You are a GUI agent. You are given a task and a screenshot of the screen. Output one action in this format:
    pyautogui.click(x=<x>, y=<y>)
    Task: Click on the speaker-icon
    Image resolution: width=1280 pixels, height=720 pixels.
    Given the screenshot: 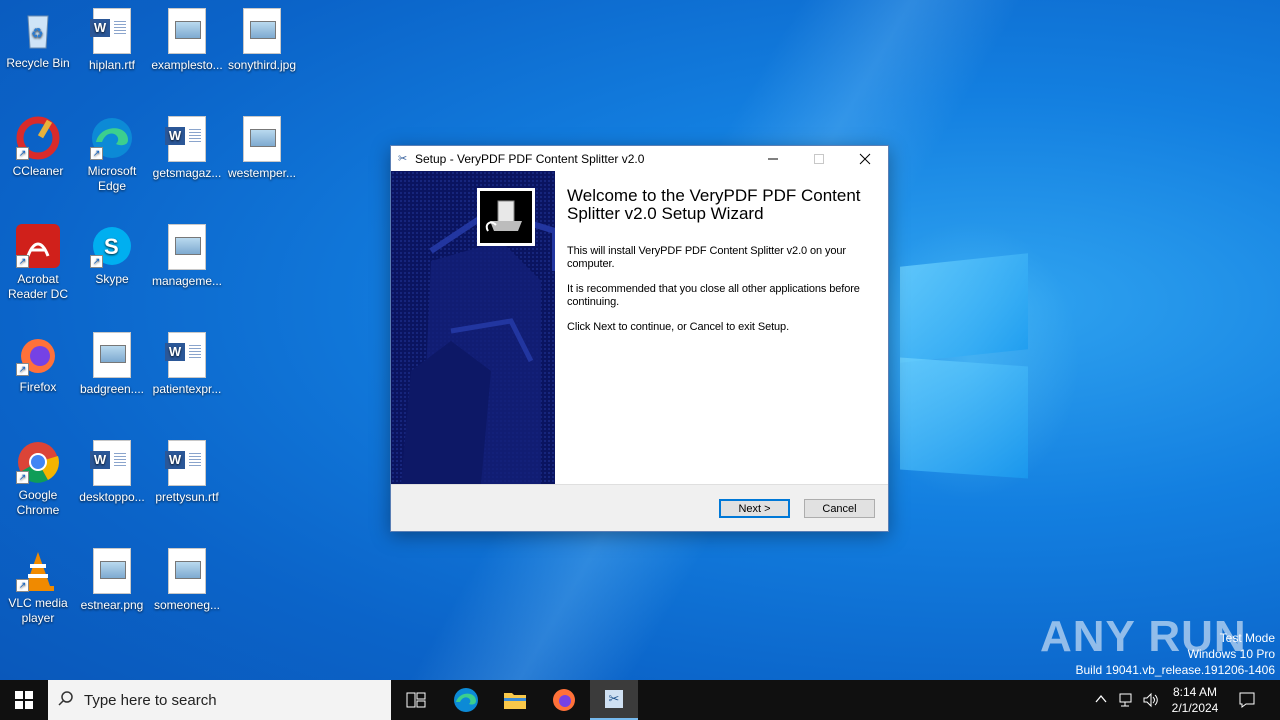 What is the action you would take?
    pyautogui.click(x=1150, y=700)
    